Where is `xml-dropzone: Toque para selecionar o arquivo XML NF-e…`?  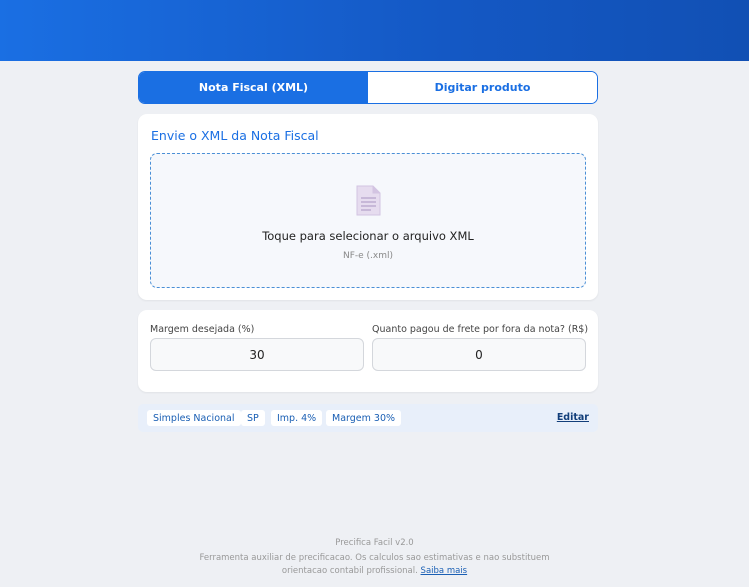 xml-dropzone: Toque para selecionar o arquivo XML NF-e… is located at coordinates (368, 220).